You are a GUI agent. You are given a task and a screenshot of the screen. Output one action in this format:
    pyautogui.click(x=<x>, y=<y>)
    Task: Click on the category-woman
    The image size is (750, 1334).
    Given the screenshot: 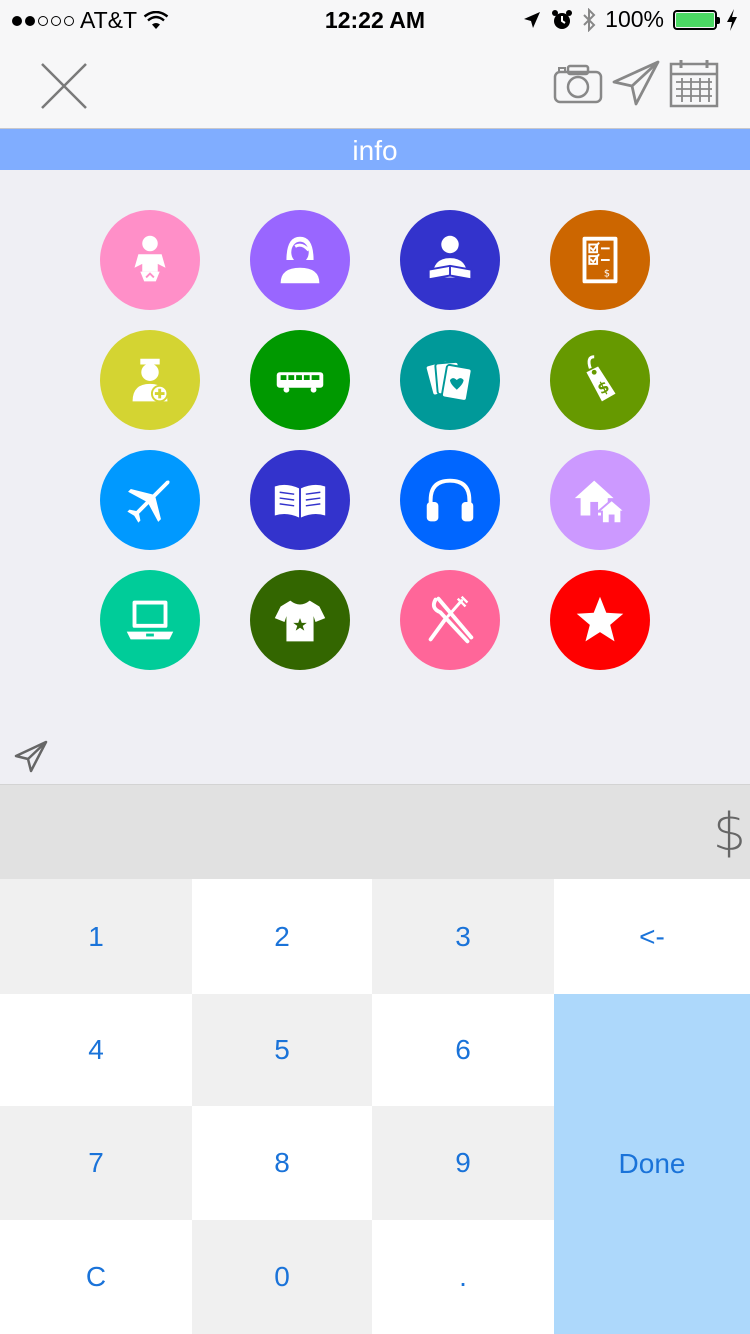 What is the action you would take?
    pyautogui.click(x=300, y=260)
    